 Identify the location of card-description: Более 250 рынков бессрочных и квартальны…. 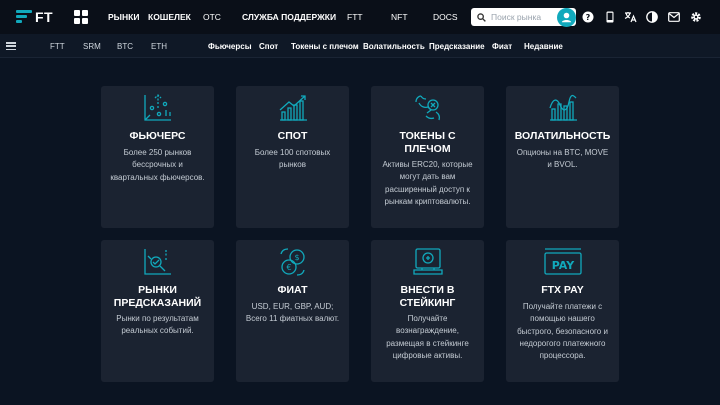
(157, 165).